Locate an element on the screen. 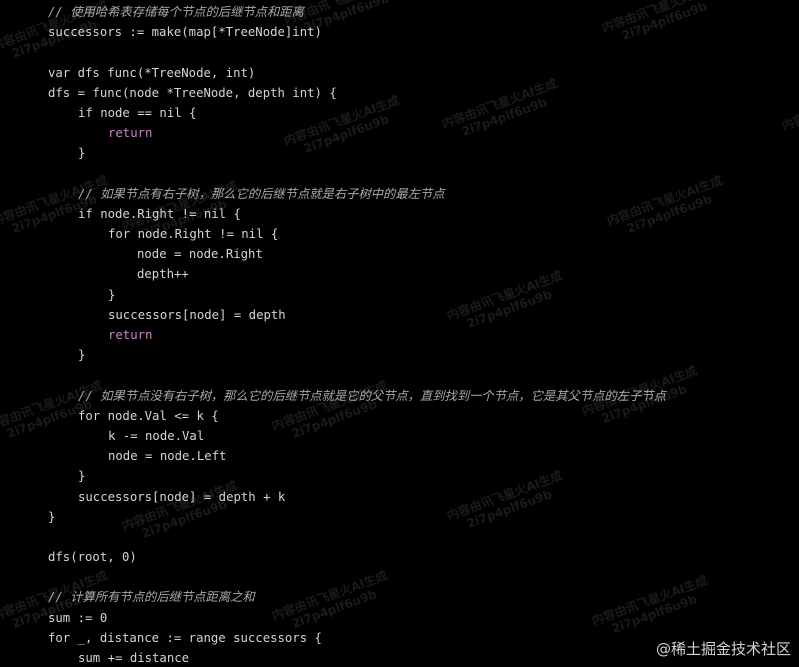  code-line: successors[node] = depth + k is located at coordinates (357, 497).